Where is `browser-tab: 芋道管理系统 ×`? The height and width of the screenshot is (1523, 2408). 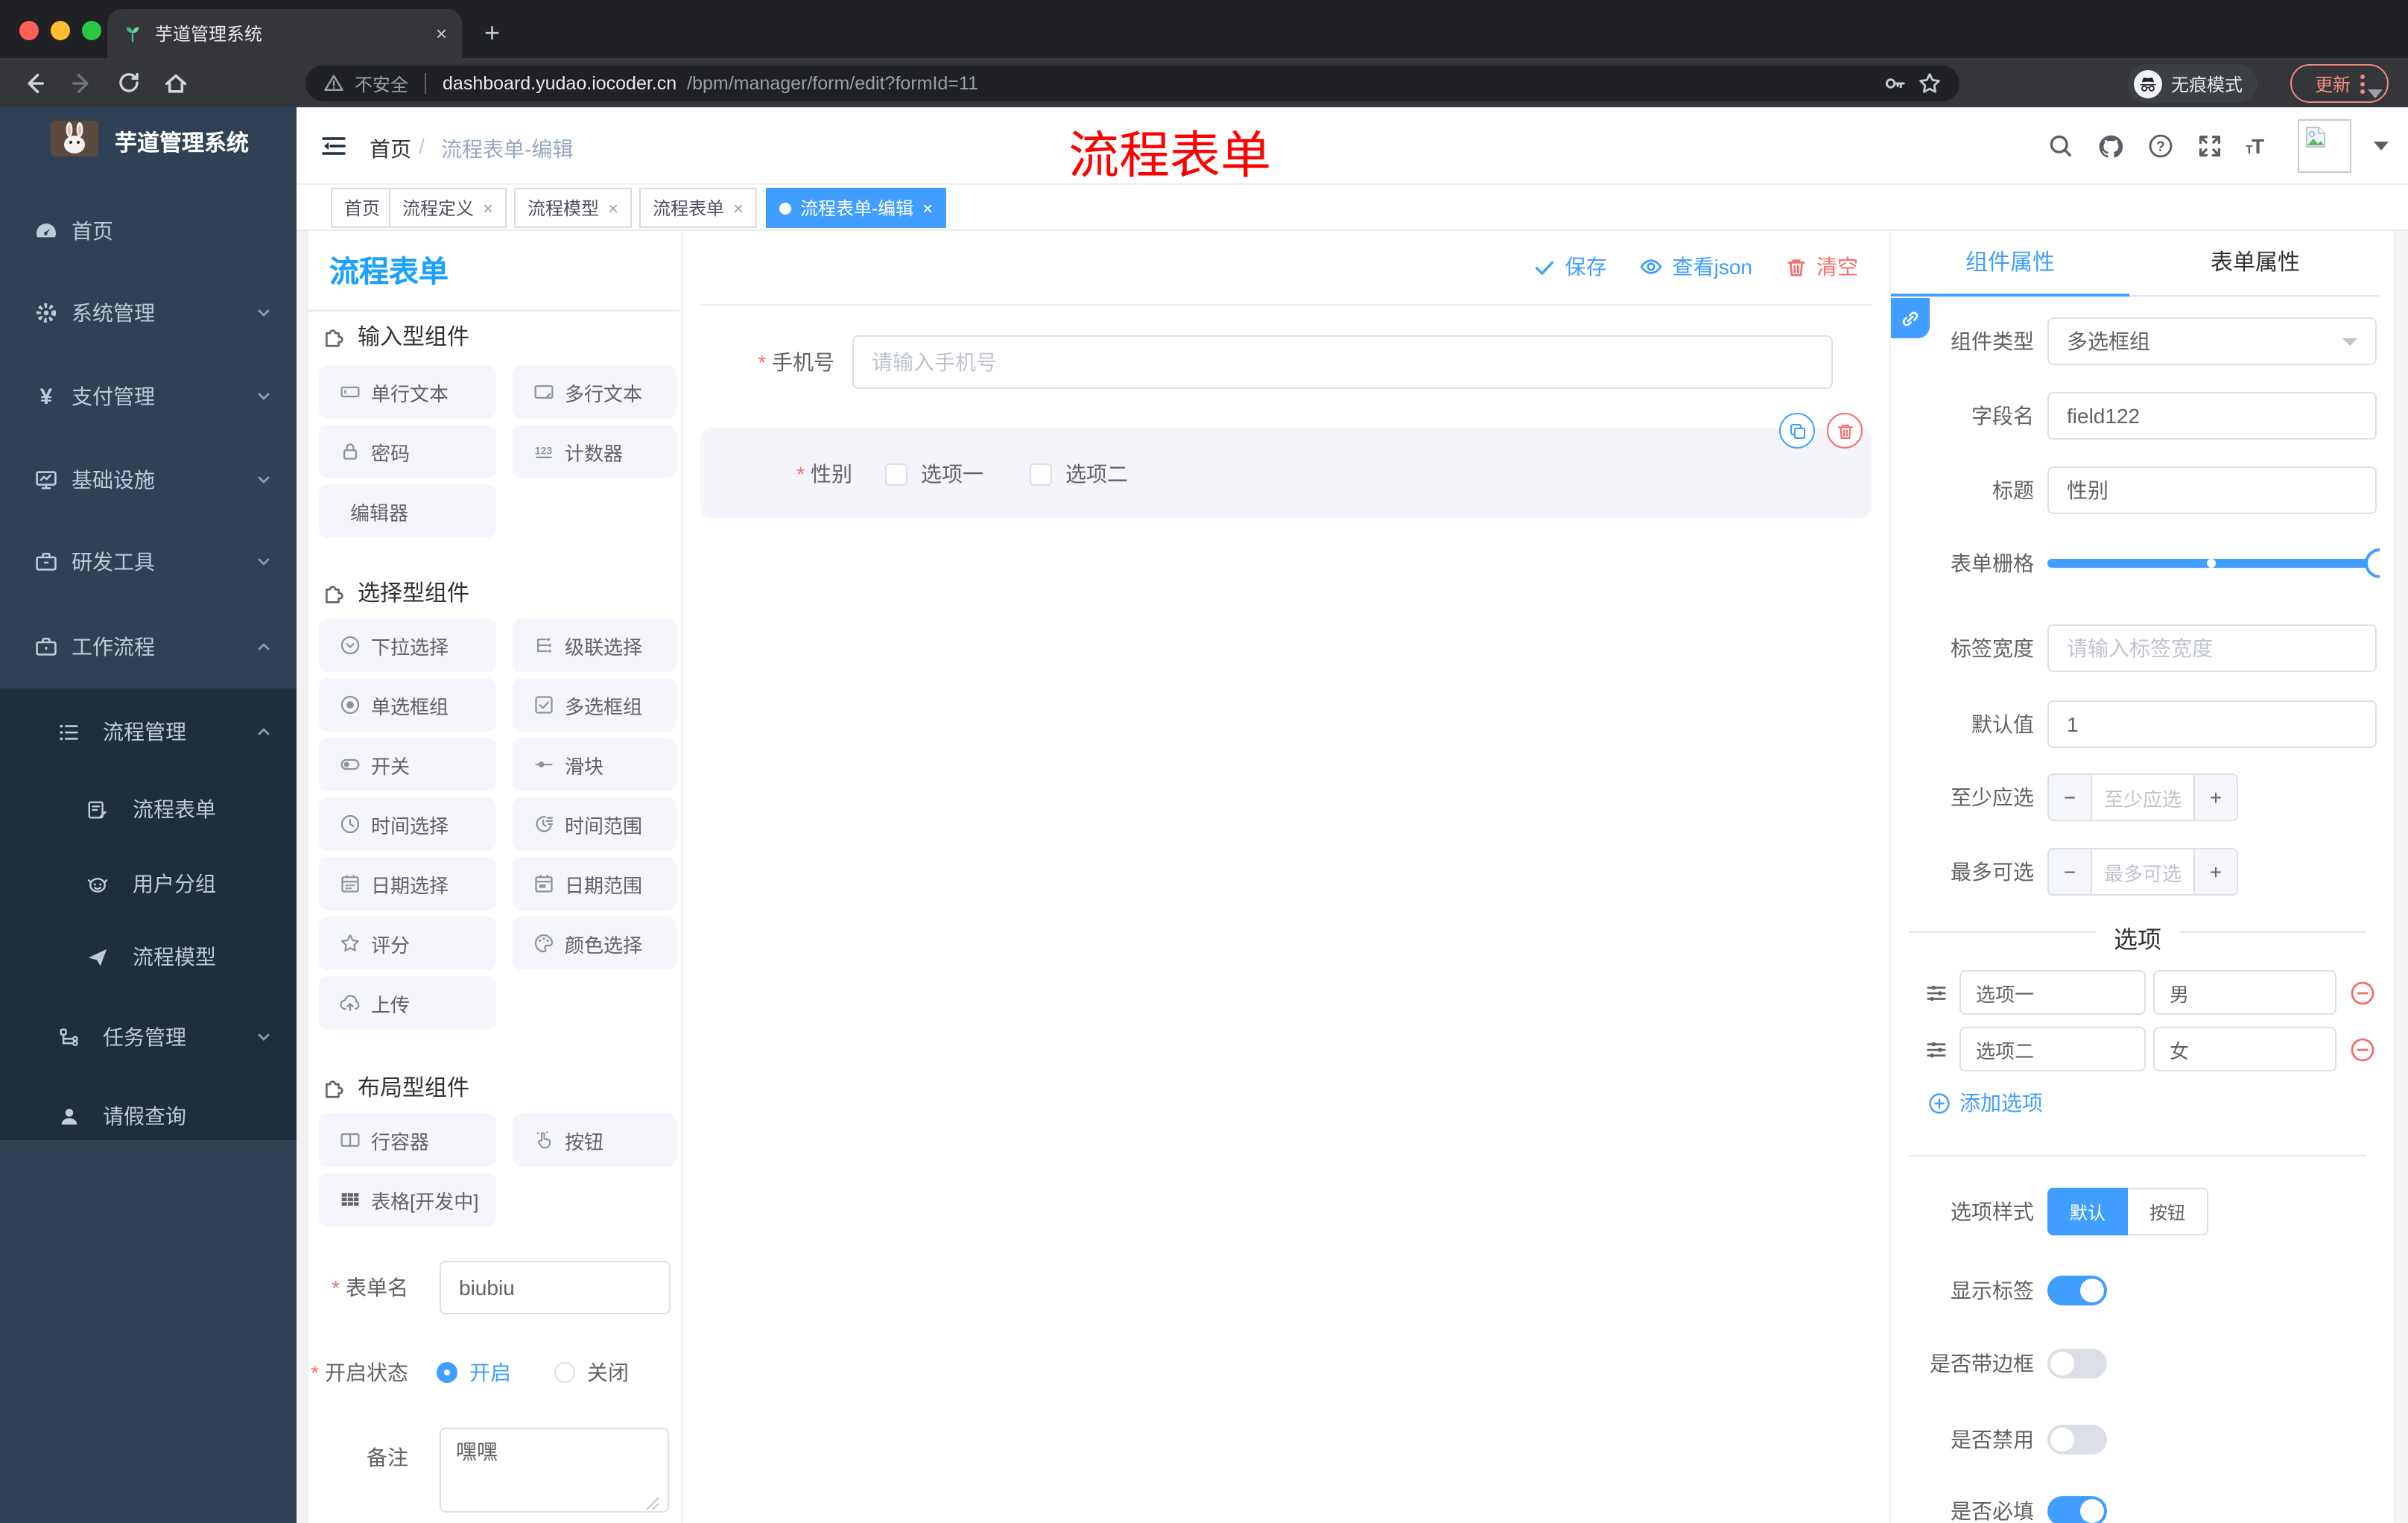 browser-tab: 芋道管理系统 × is located at coordinates (284, 34).